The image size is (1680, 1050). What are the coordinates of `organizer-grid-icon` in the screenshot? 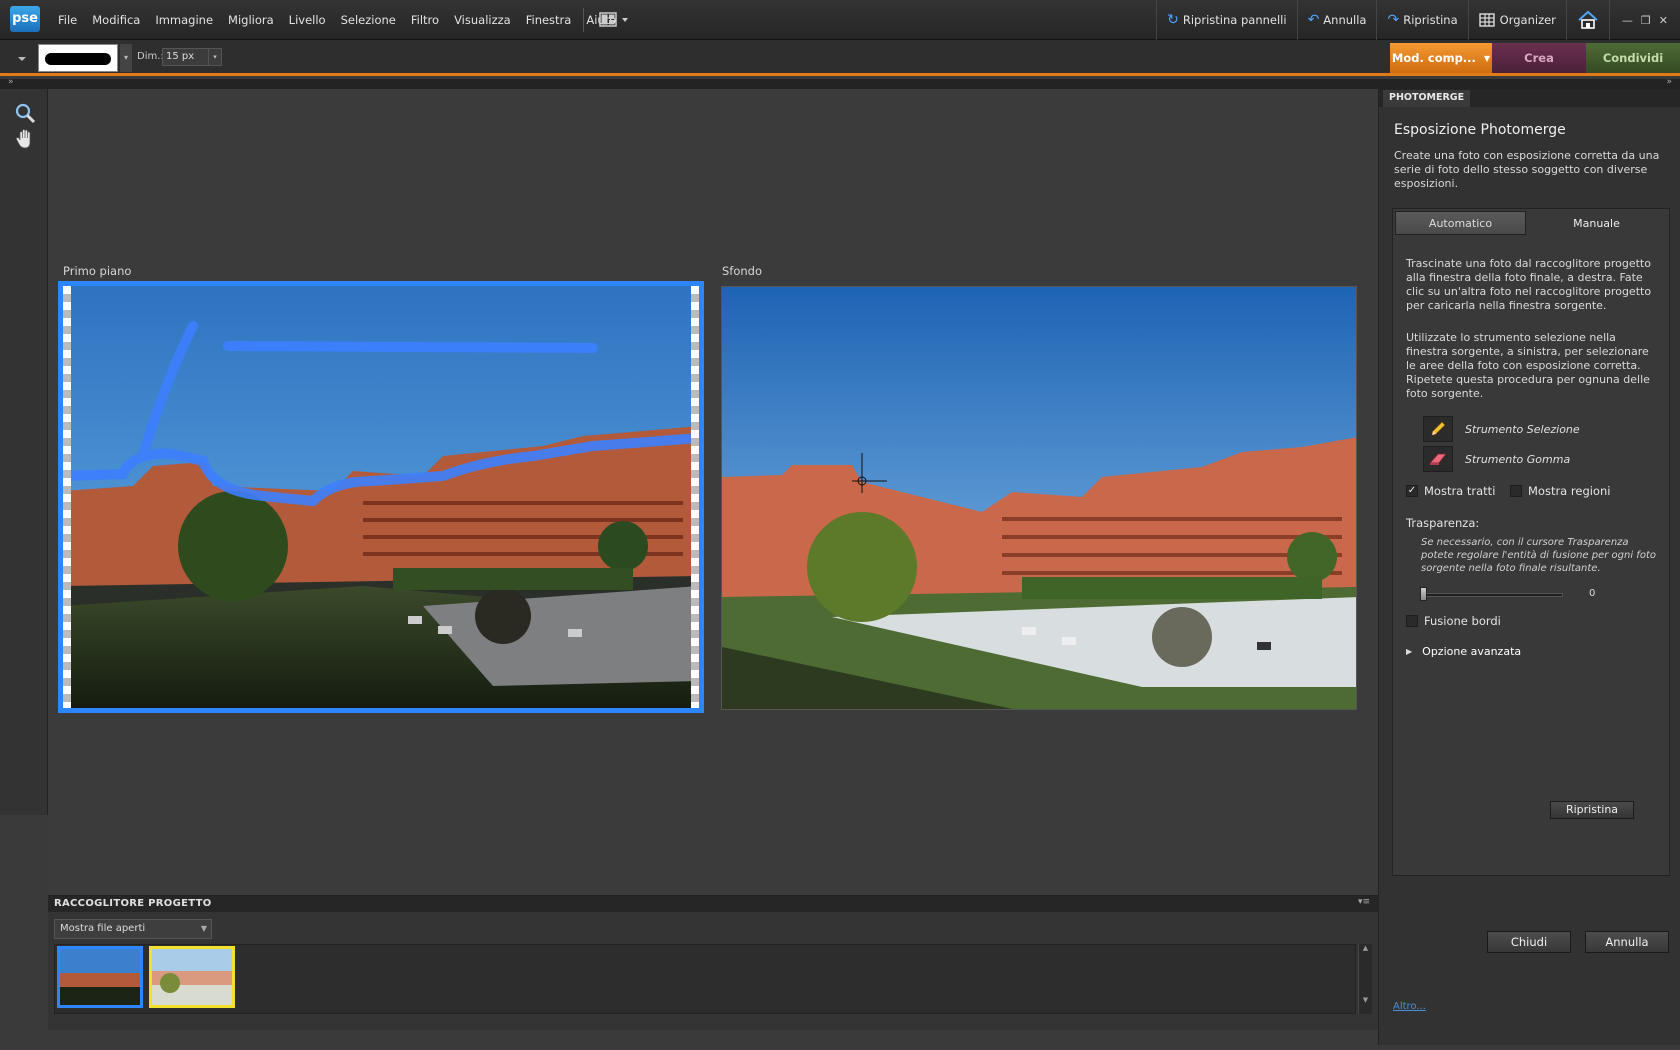 It's located at (1486, 20).